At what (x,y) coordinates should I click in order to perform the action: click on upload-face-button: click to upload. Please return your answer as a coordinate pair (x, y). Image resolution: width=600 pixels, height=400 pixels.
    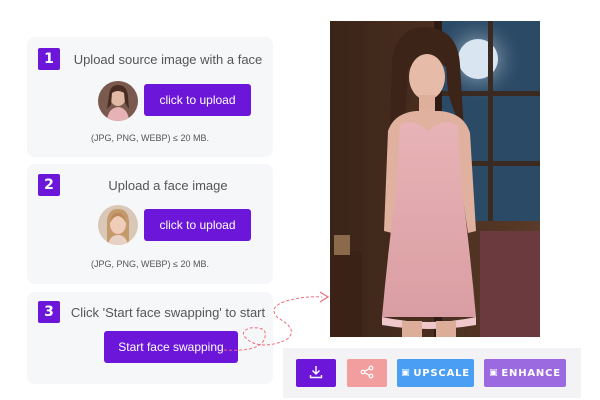
    Looking at the image, I should click on (197, 225).